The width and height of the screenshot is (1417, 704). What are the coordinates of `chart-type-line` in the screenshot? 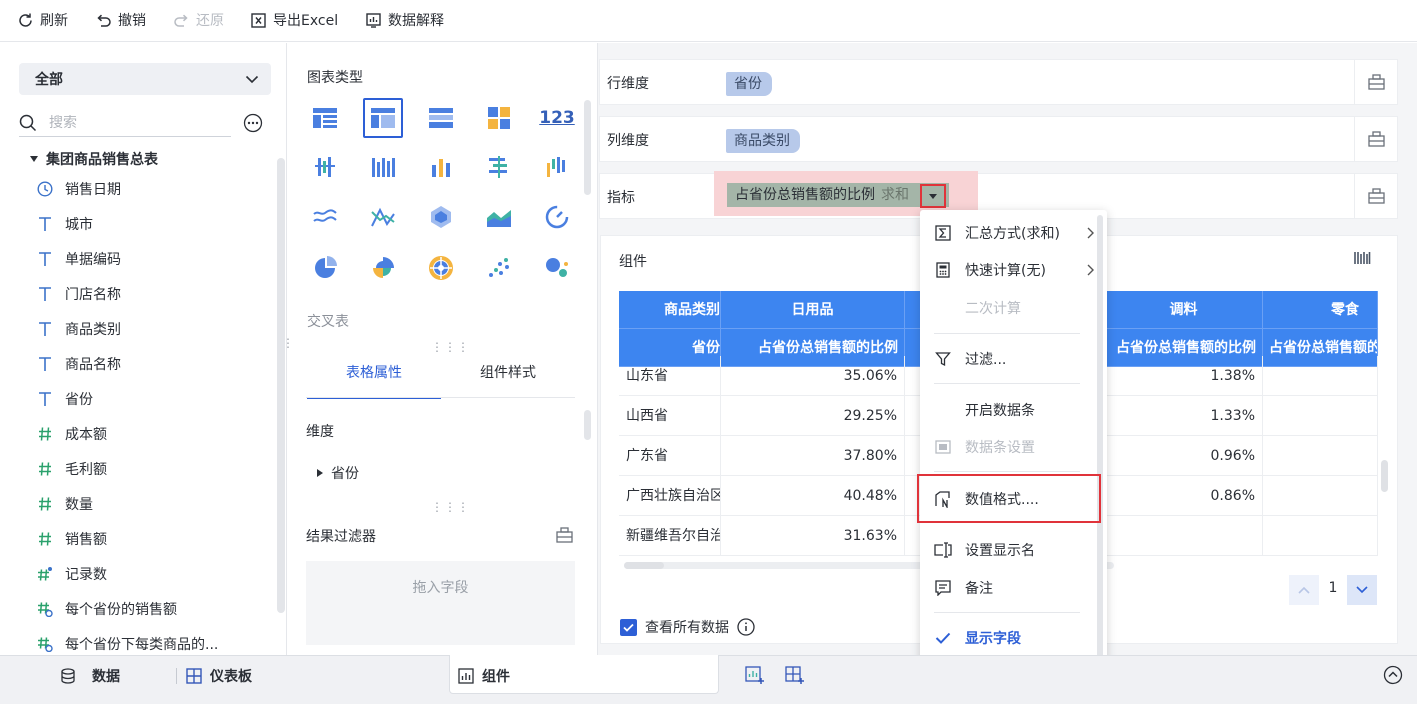 It's located at (325, 217).